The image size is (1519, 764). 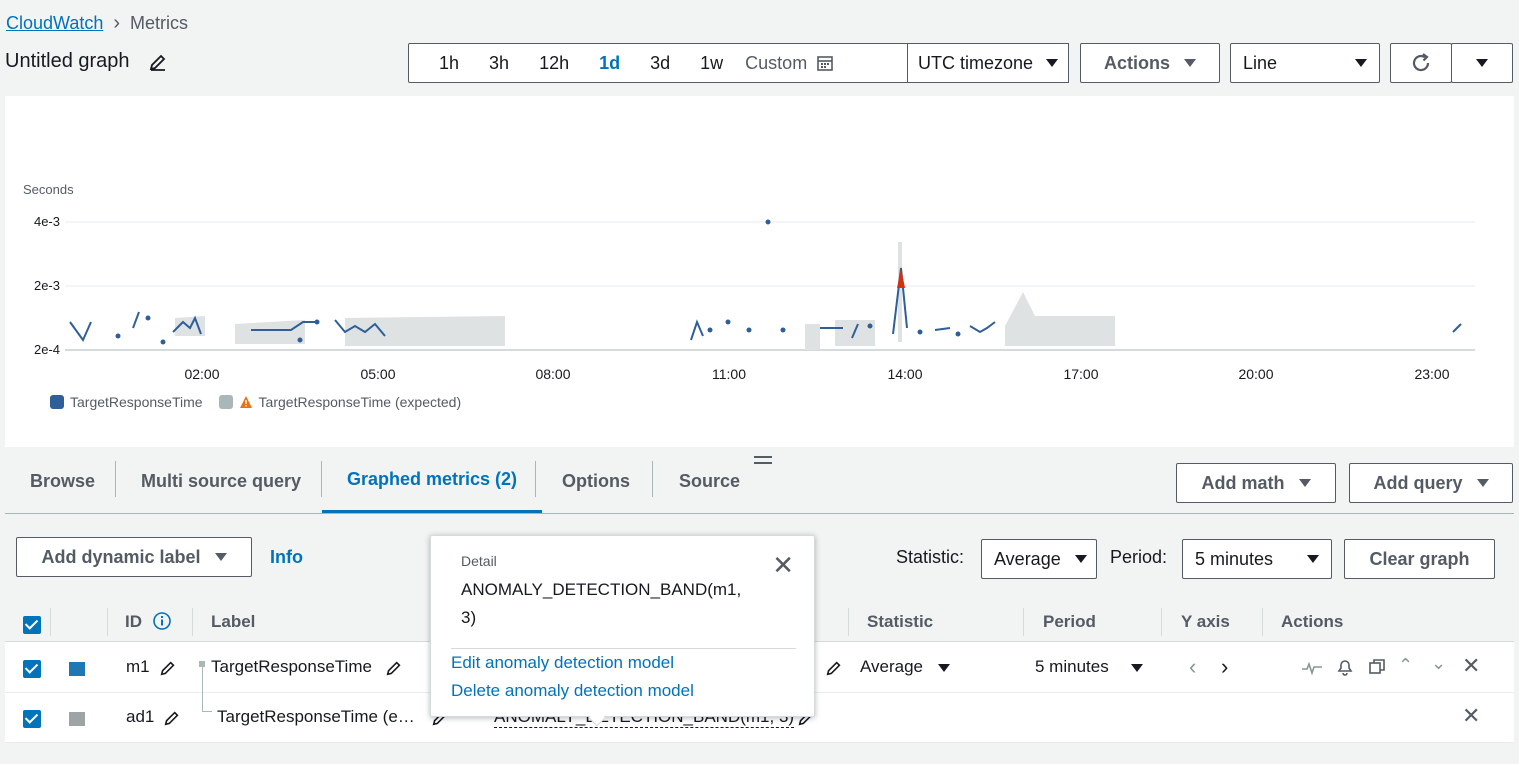 What do you see at coordinates (221, 481) in the screenshot?
I see `tab-multi-source-query: Multi source query` at bounding box center [221, 481].